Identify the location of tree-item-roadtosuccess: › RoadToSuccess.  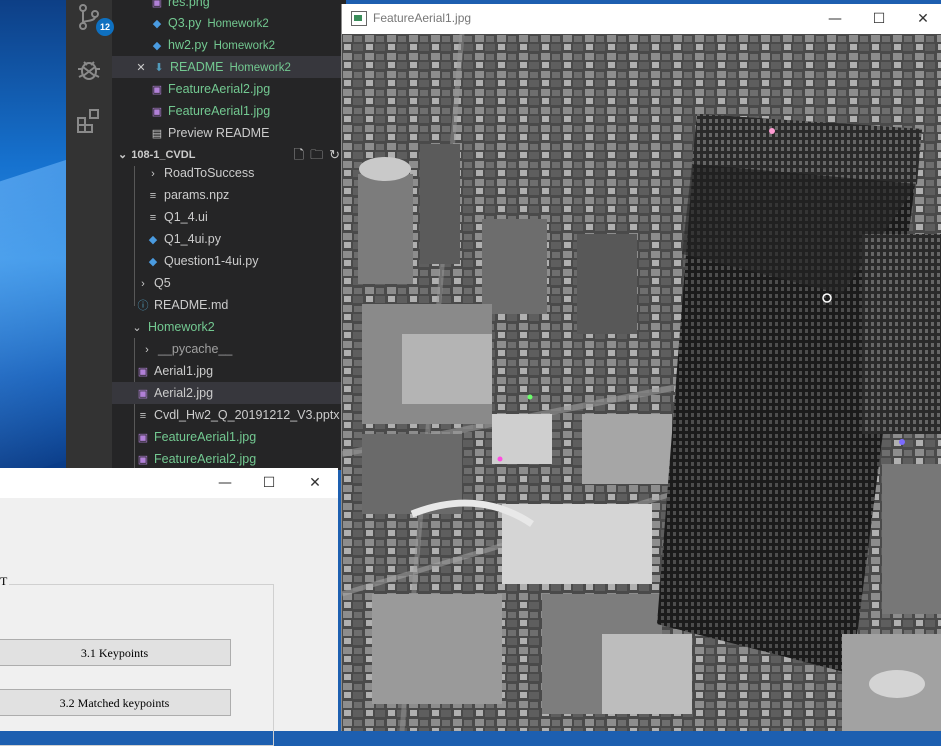
(229, 173).